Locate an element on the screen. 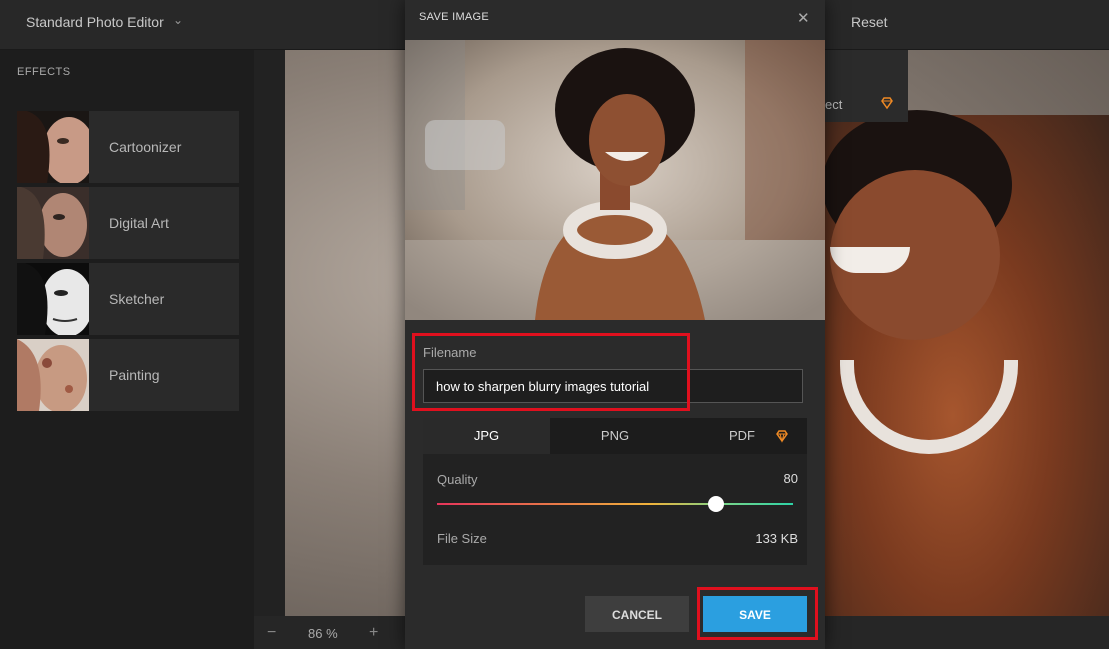  effect-cartoonizer: Cartoonizer is located at coordinates (128, 147).